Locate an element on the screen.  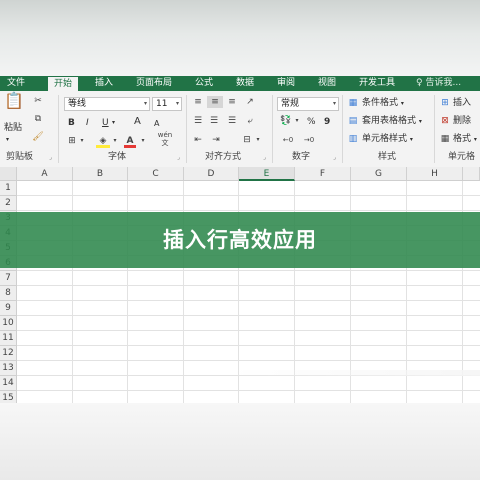
tab-data: 数据 is located at coordinates (245, 83).